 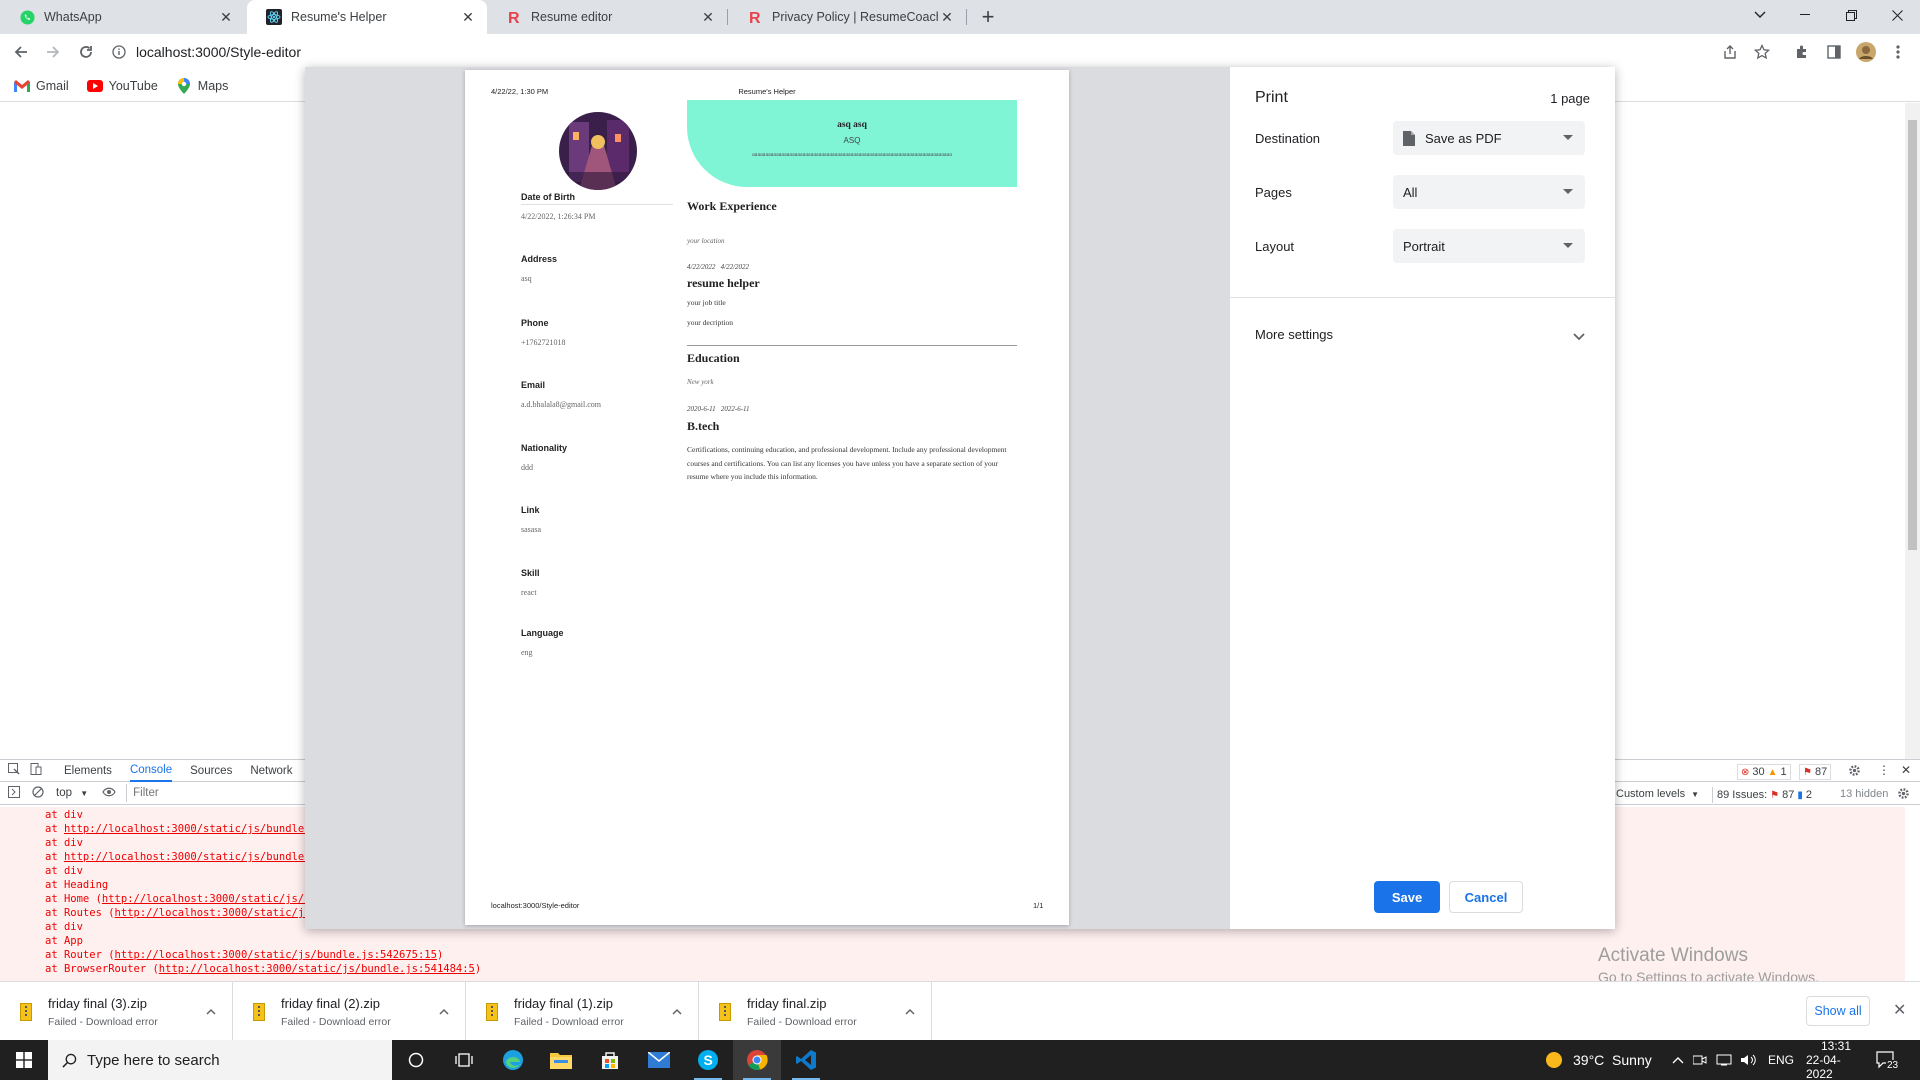 What do you see at coordinates (1673, 955) in the screenshot?
I see `watermark-line1: Activate Windows` at bounding box center [1673, 955].